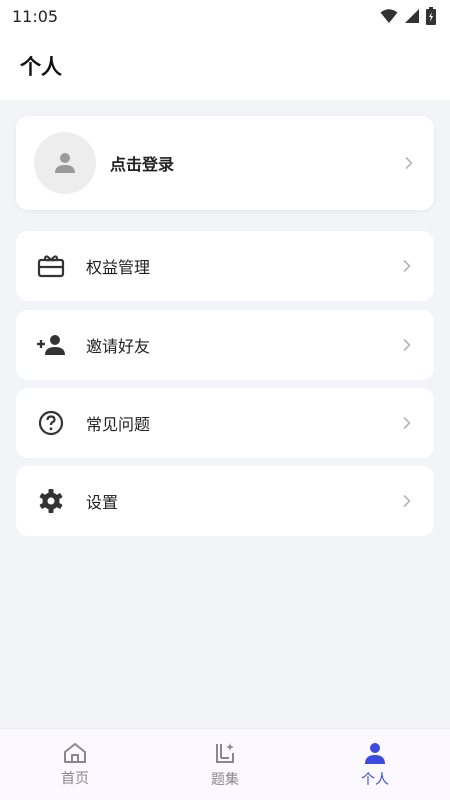  What do you see at coordinates (225, 163) in the screenshot?
I see `login-card: 点击登录` at bounding box center [225, 163].